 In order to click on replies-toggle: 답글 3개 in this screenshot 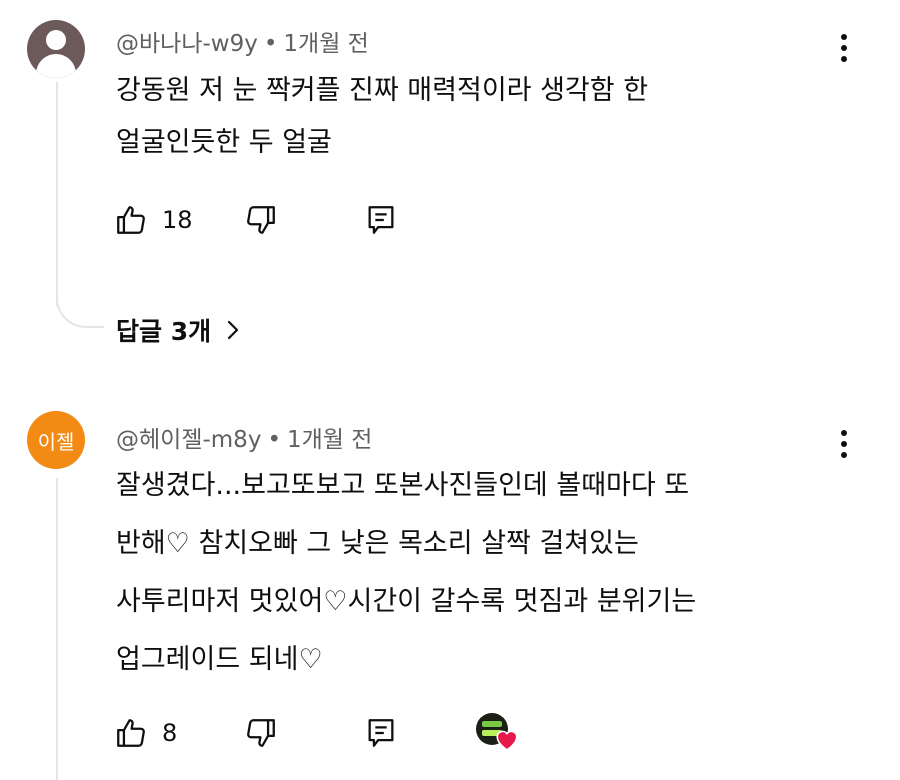, I will do `click(178, 330)`.